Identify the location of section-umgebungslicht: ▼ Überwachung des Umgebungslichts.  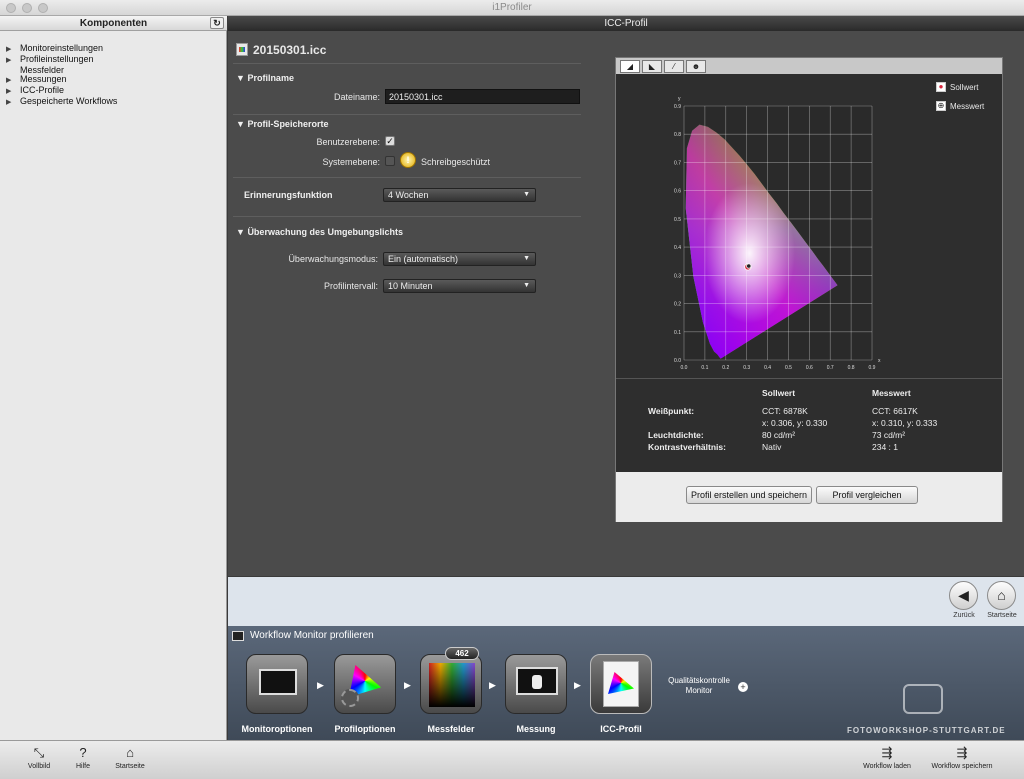
(319, 232).